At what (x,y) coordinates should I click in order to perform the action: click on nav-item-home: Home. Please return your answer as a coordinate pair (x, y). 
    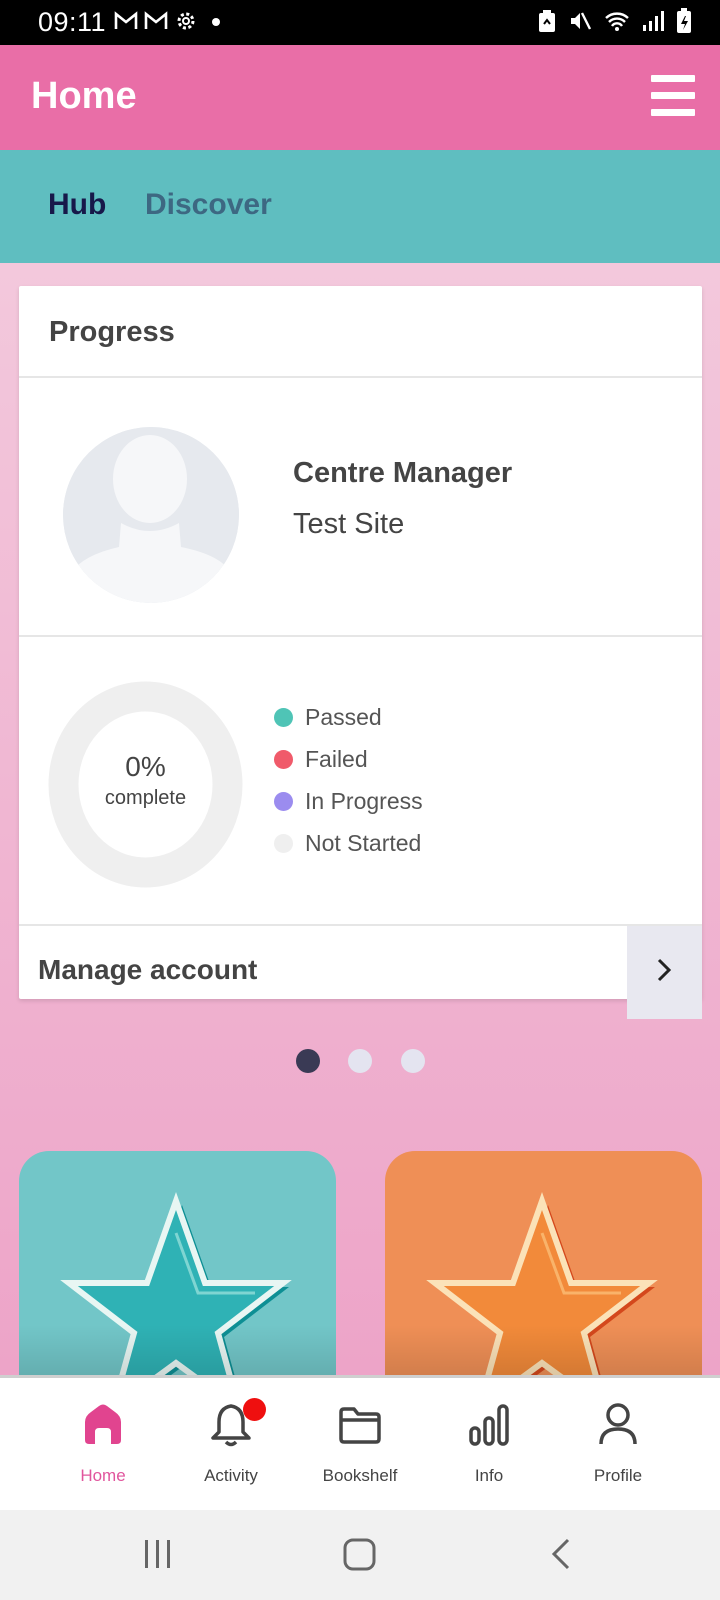
    Looking at the image, I should click on (103, 1450).